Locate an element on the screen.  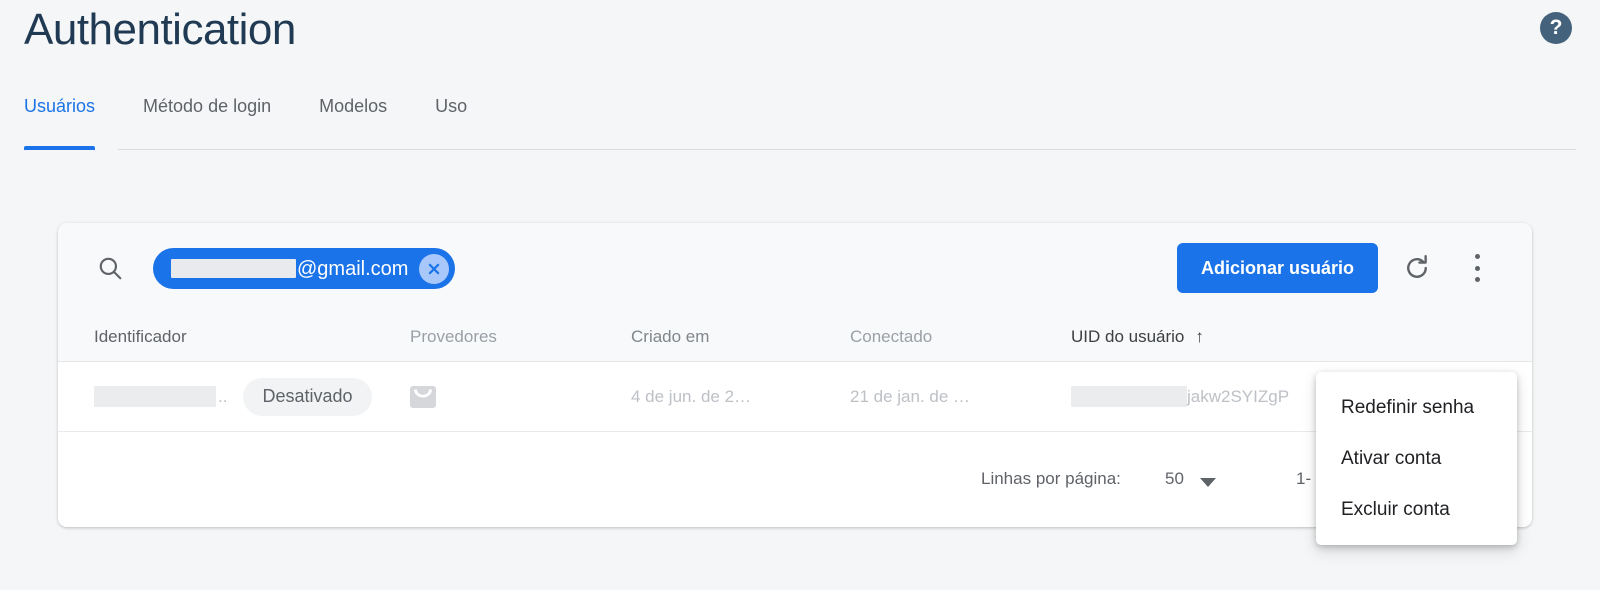
refresh-icon is located at coordinates (1417, 268).